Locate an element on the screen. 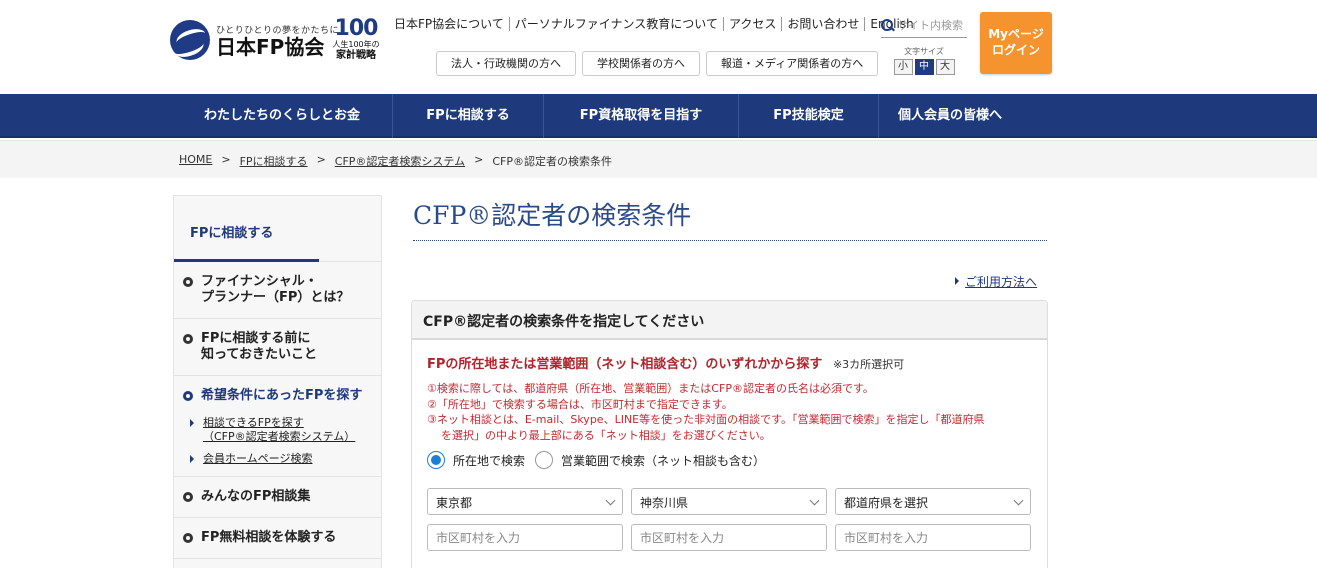 Image resolution: width=1317 pixels, height=568 pixels. sidebar-subitems: 相談できるFPを探す （CFP®認定者検索システム） 会員ホームページ検索 is located at coordinates (277, 442).